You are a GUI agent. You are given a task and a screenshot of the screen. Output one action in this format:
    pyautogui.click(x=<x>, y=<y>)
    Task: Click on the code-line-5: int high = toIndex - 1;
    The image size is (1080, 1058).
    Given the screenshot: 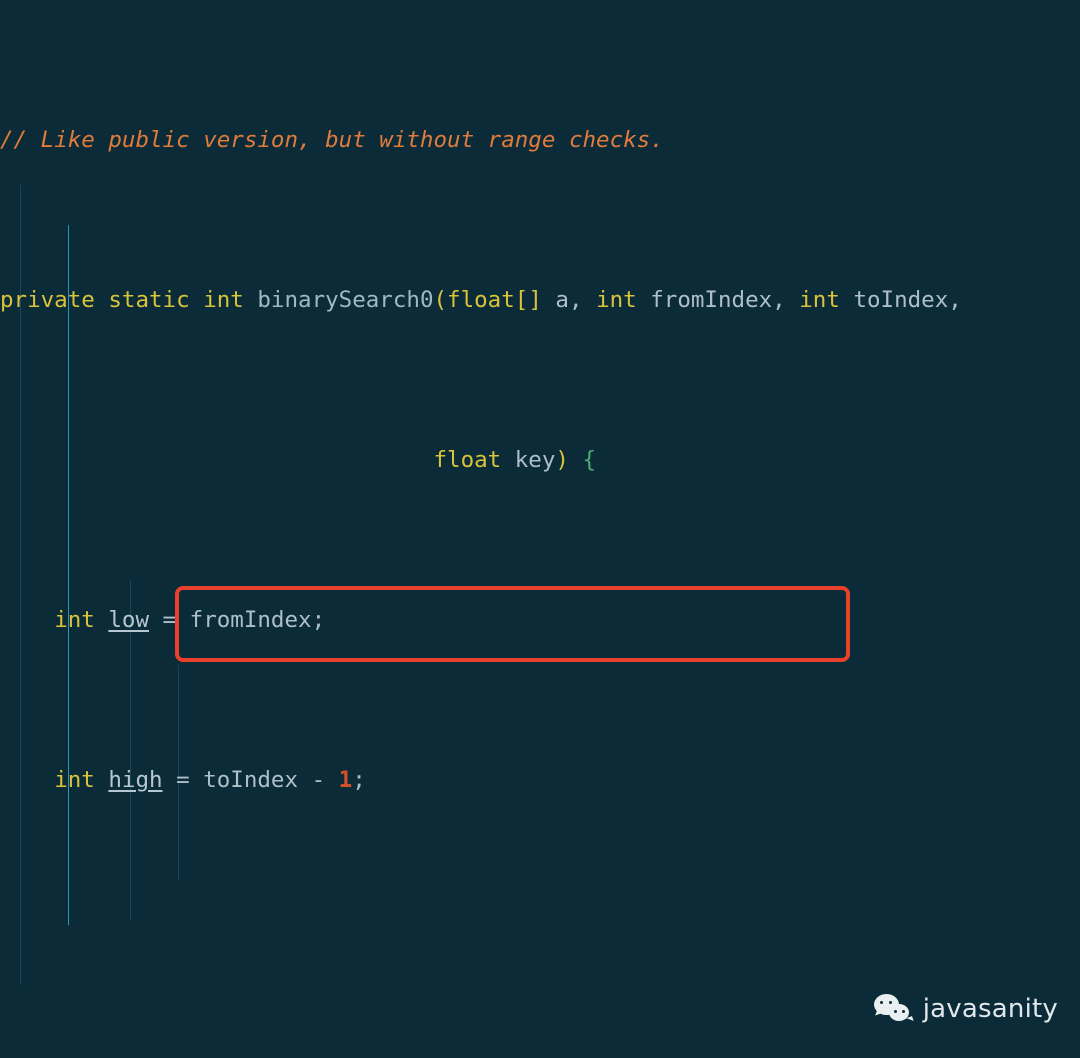 What is the action you would take?
    pyautogui.click(x=210, y=780)
    